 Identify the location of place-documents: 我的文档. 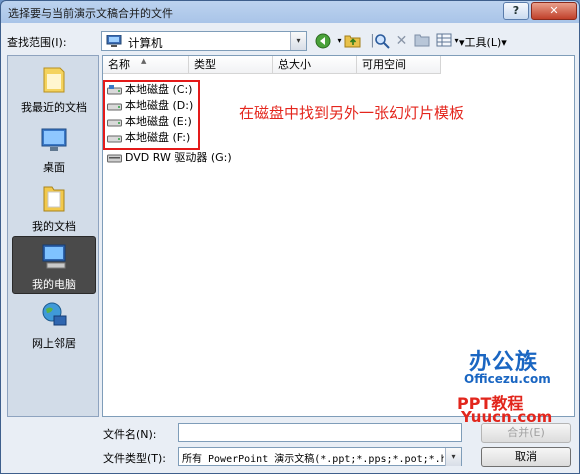
(54, 208).